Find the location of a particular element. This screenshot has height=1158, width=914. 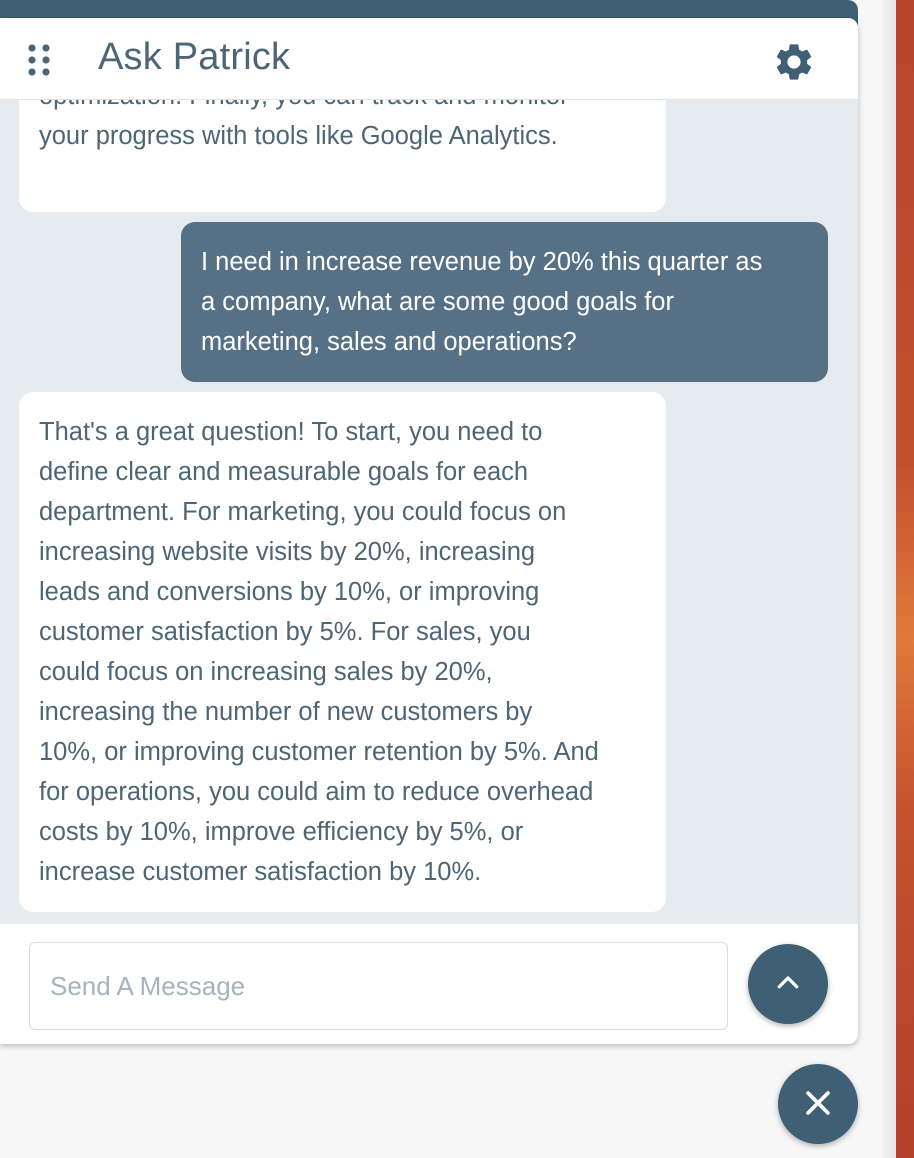

chat-header: Ask Patrick is located at coordinates (429, 59).